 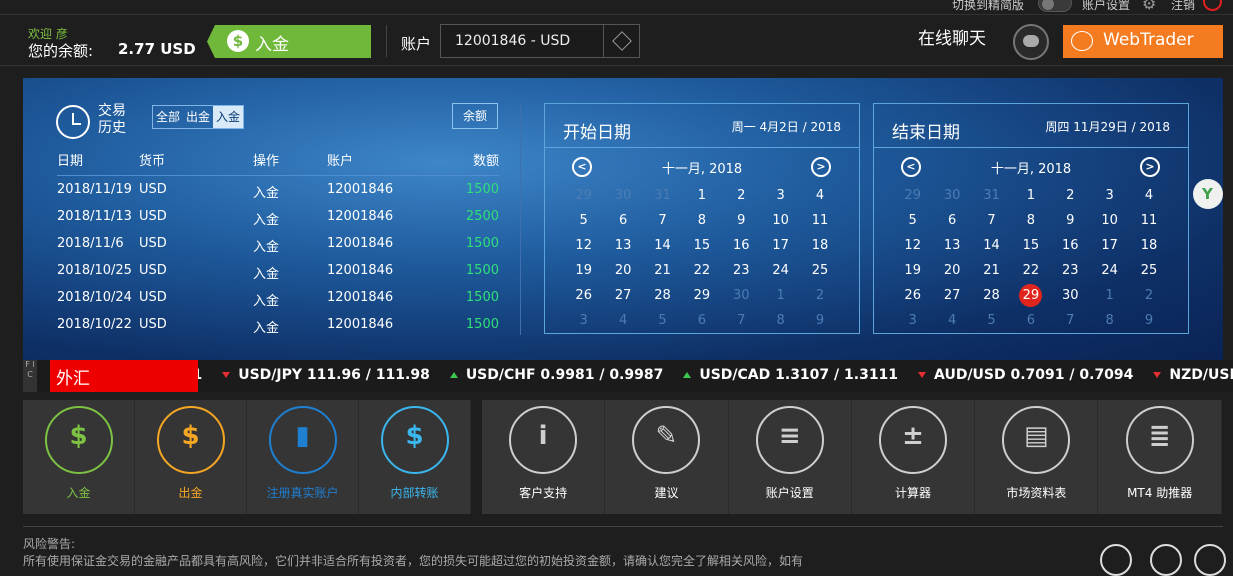 I want to click on quick-action-market-sheet: ▤ 市场资料表, so click(x=1037, y=457).